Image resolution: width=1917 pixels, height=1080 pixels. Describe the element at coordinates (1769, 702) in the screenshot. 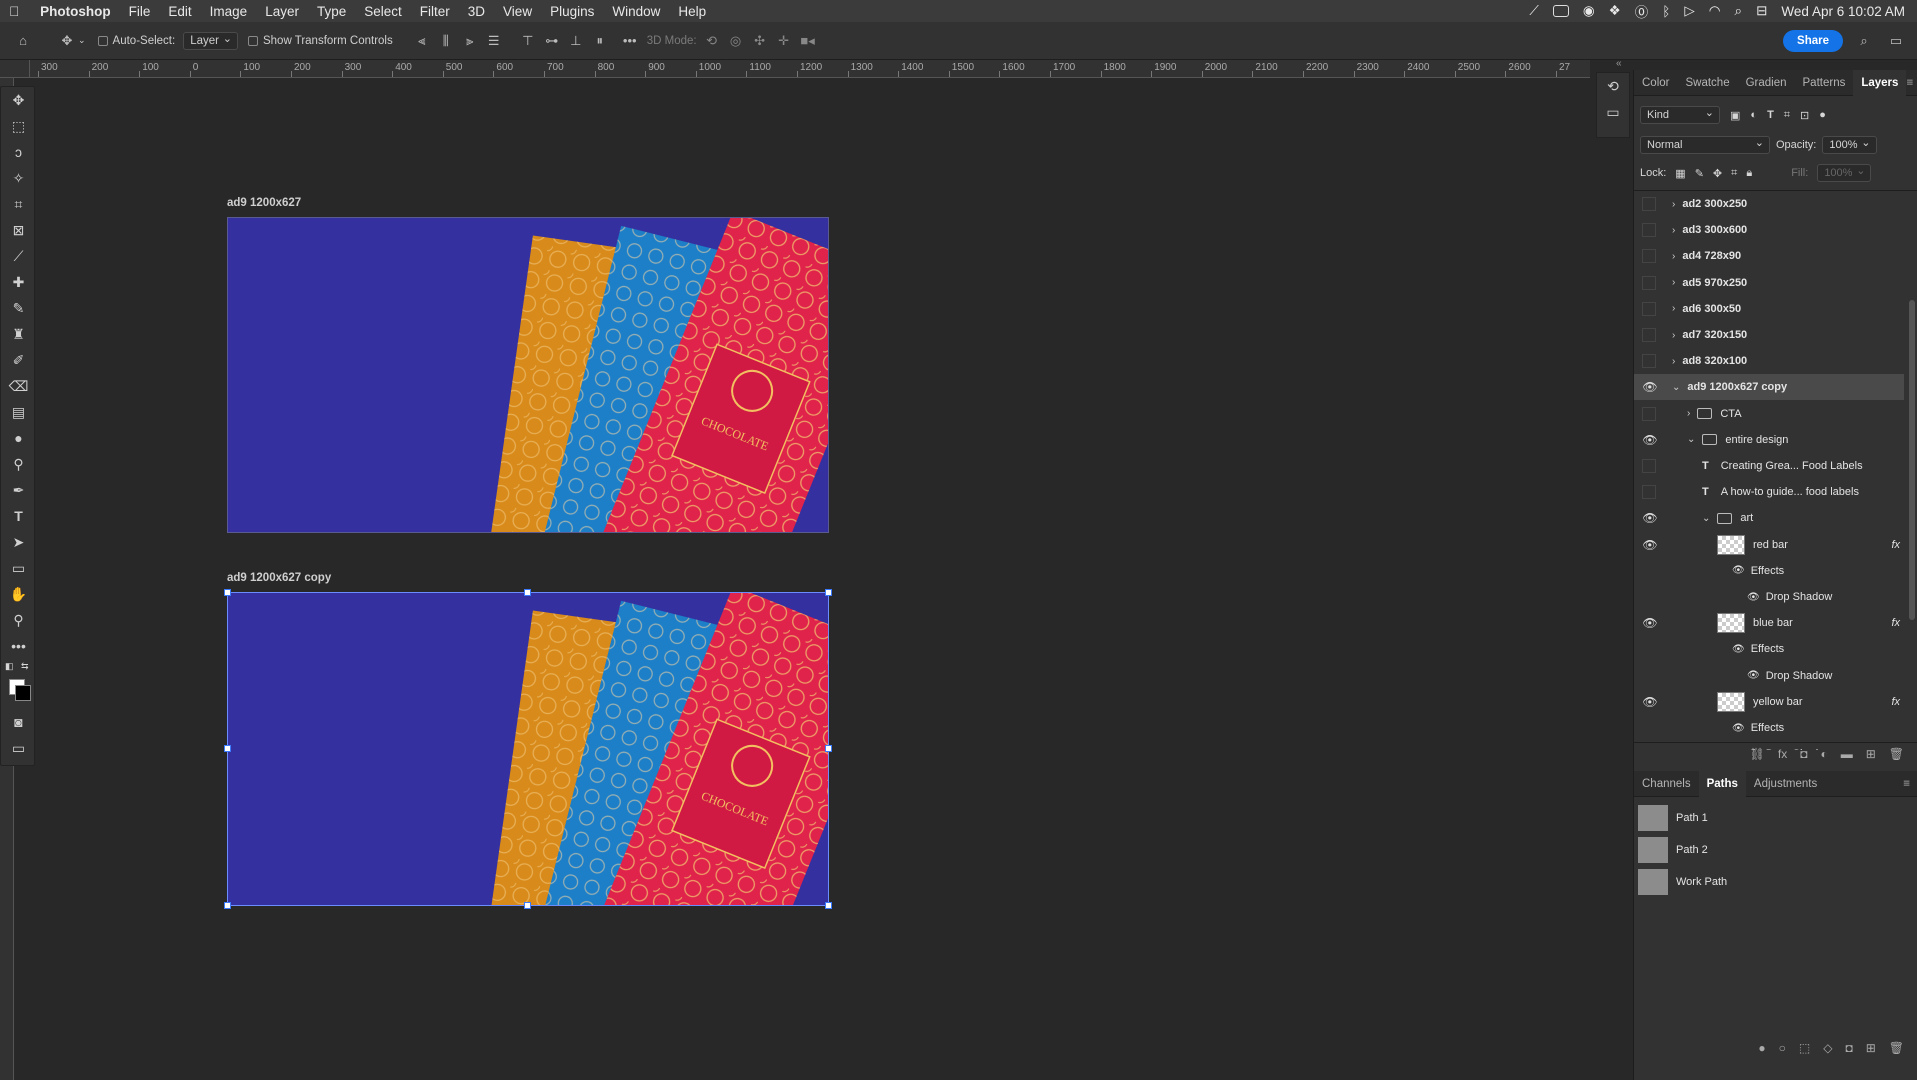

I see `layer-row: 👁︎ yellow bar fx` at that location.